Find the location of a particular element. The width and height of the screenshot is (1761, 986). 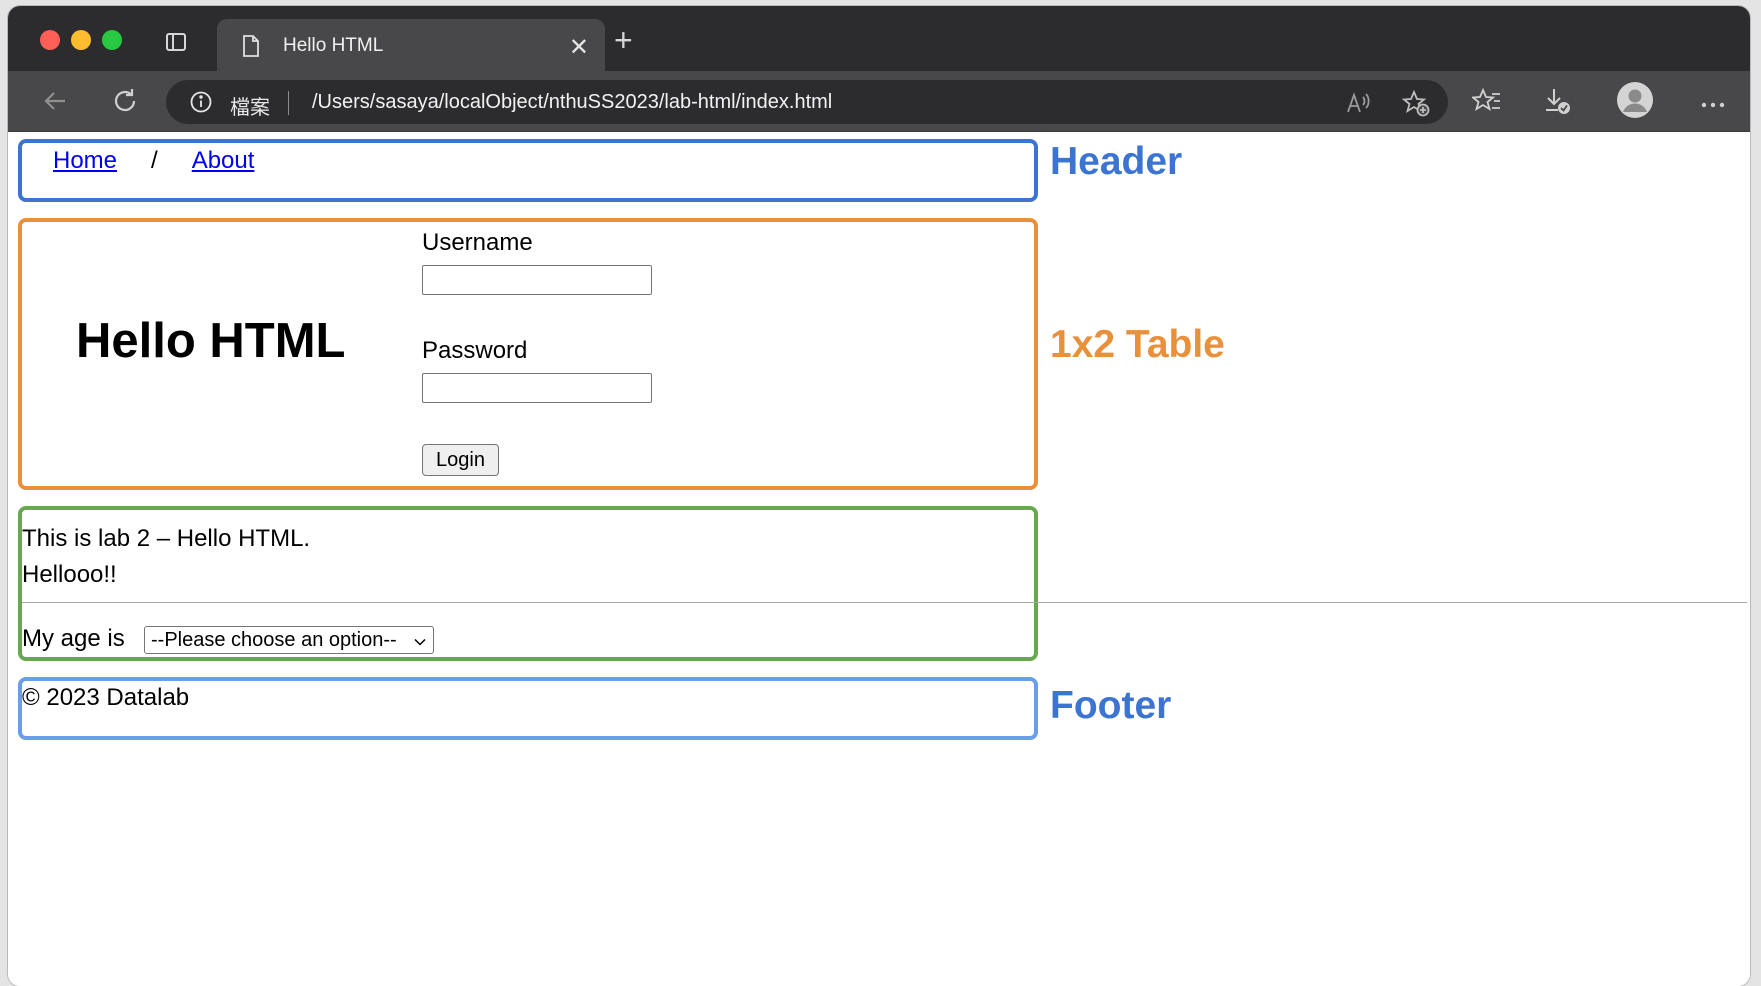

age-select-value: --Please choose an option-- is located at coordinates (274, 640).